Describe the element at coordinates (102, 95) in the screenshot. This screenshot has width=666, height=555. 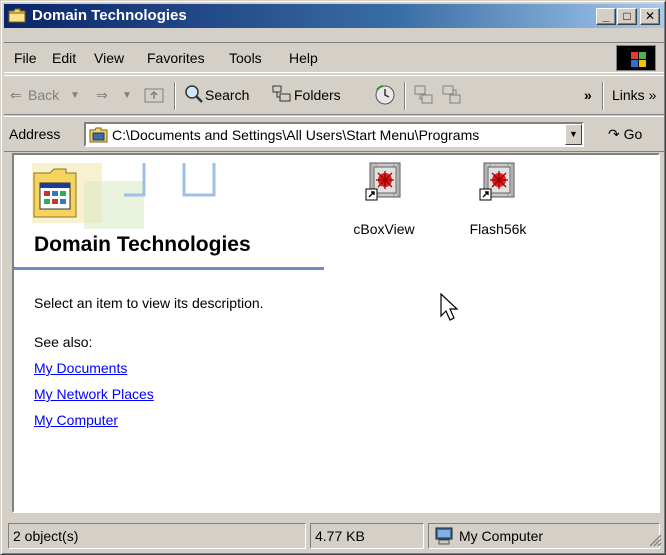
I see `forward-arrow-icon: ⇒` at that location.